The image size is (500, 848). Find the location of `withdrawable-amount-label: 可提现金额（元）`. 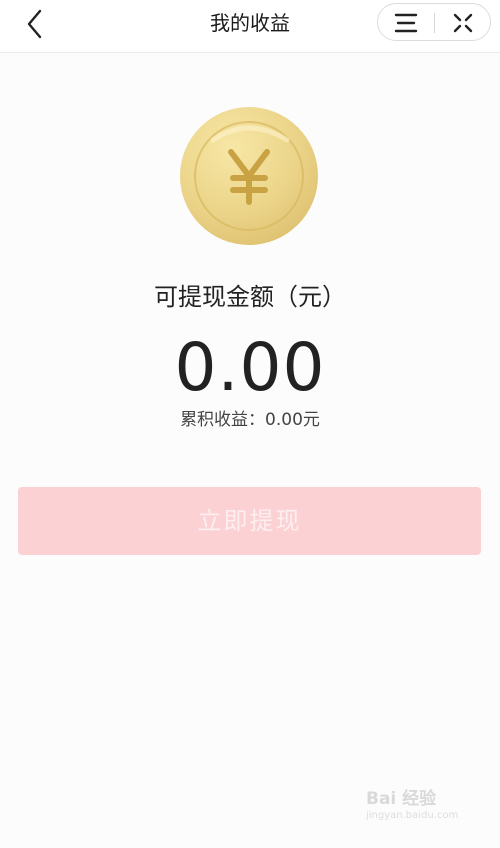

withdrawable-amount-label: 可提现金额（元） is located at coordinates (250, 297).